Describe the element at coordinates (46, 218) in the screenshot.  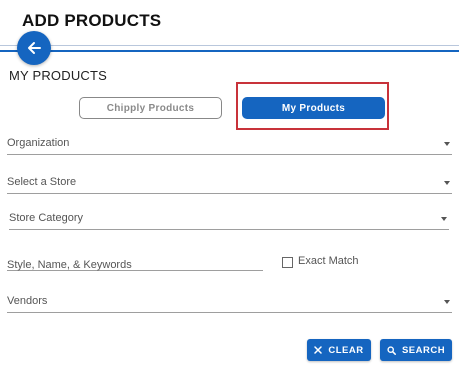
I see `store-category-label: Store Category` at that location.